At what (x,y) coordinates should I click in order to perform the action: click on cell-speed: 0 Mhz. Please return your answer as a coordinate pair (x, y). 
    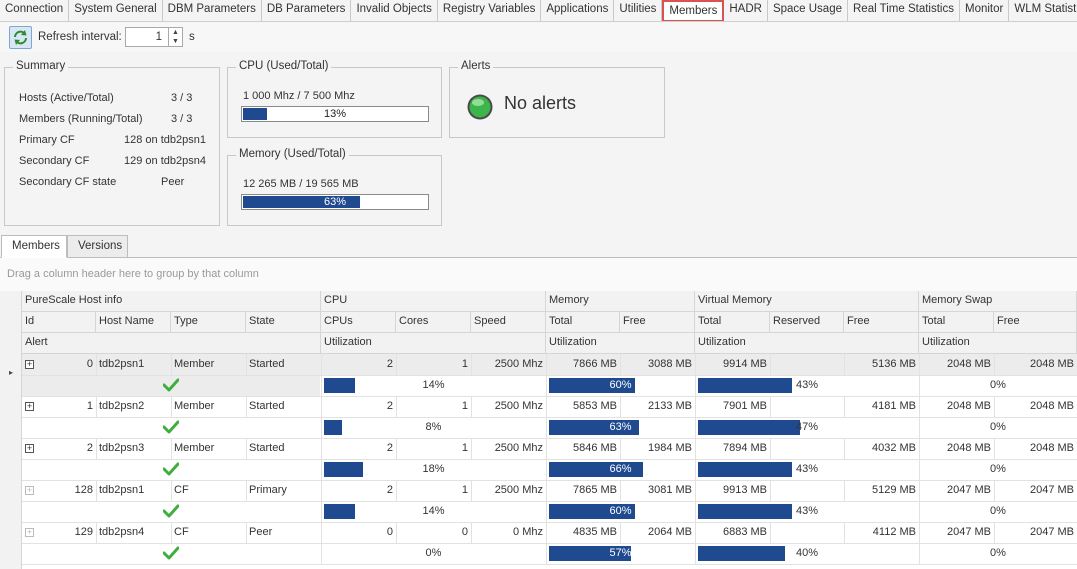
    Looking at the image, I should click on (508, 534).